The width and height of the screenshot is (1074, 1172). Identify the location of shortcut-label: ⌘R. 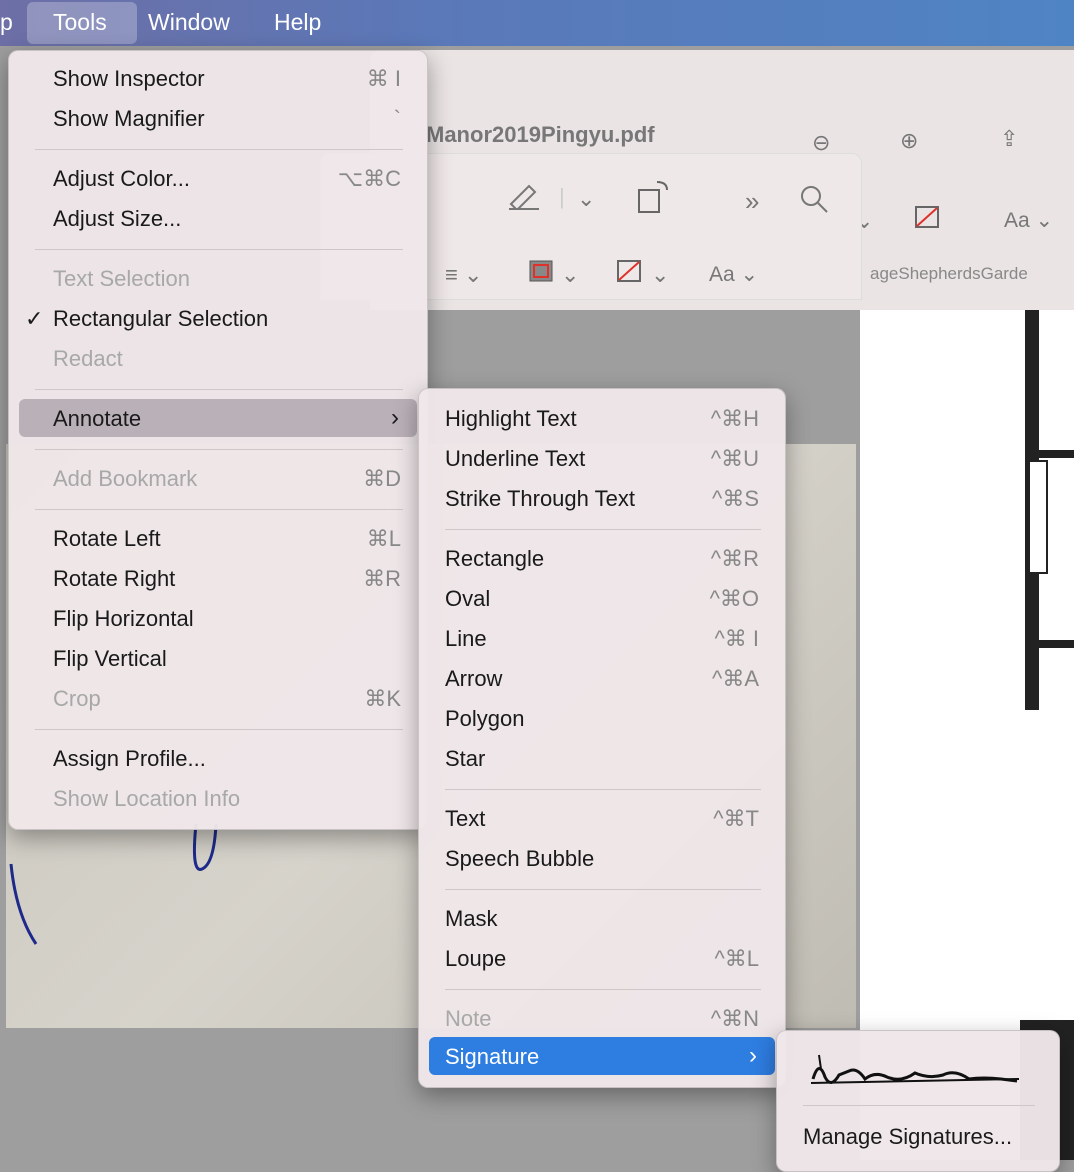
(382, 578).